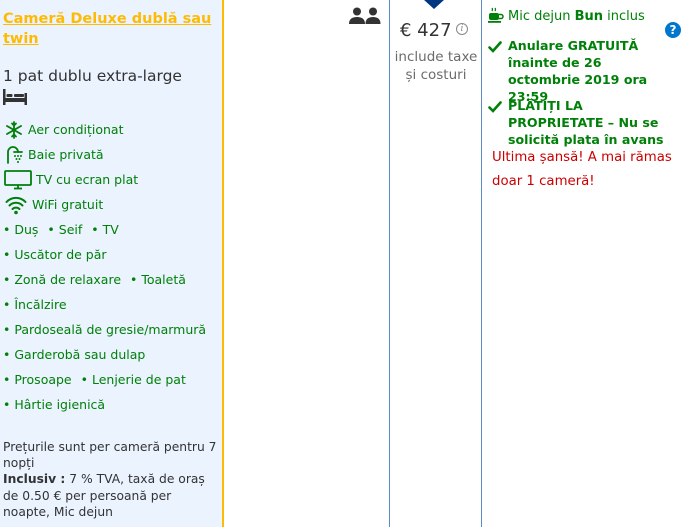 The width and height of the screenshot is (686, 527). Describe the element at coordinates (436, 263) in the screenshot. I see `price-column: € 427 i include taxe și costuri` at that location.